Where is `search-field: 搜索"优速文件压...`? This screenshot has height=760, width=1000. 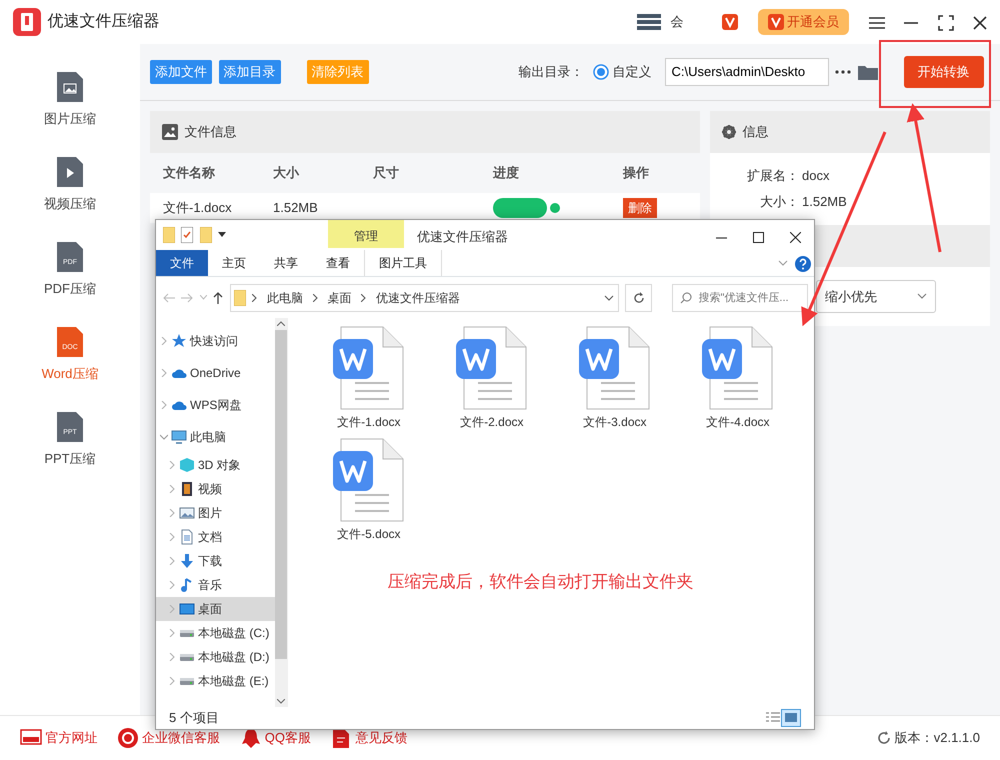
search-field: 搜索"优速文件压... is located at coordinates (740, 298).